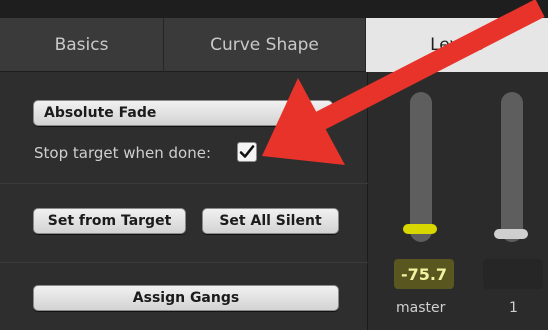 This screenshot has width=548, height=330. Describe the element at coordinates (274, 9) in the screenshot. I see `title-strip` at that location.